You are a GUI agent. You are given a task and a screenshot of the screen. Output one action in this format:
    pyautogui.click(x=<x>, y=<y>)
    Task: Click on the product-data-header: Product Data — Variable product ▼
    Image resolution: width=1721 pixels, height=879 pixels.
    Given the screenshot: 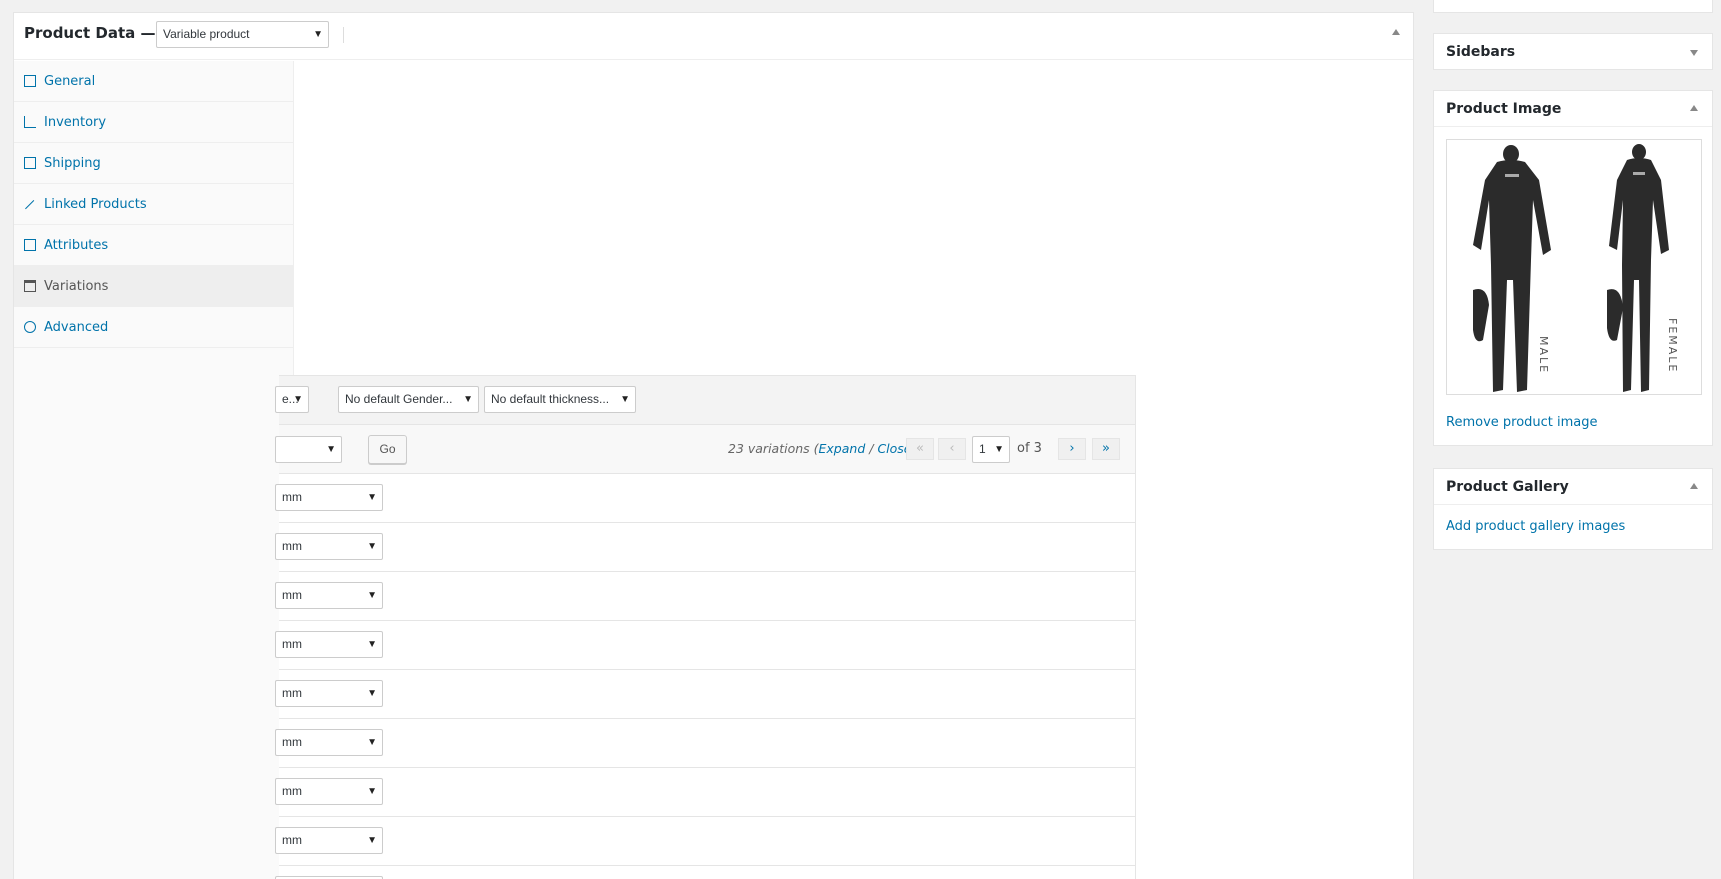 What is the action you would take?
    pyautogui.click(x=713, y=36)
    